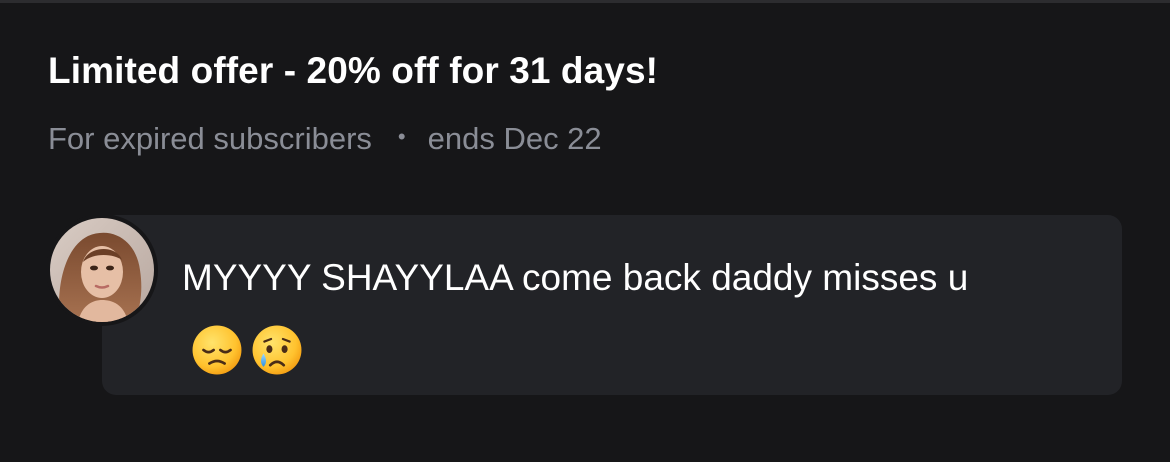  Describe the element at coordinates (217, 350) in the screenshot. I see `disappointed-face-emoji` at that location.